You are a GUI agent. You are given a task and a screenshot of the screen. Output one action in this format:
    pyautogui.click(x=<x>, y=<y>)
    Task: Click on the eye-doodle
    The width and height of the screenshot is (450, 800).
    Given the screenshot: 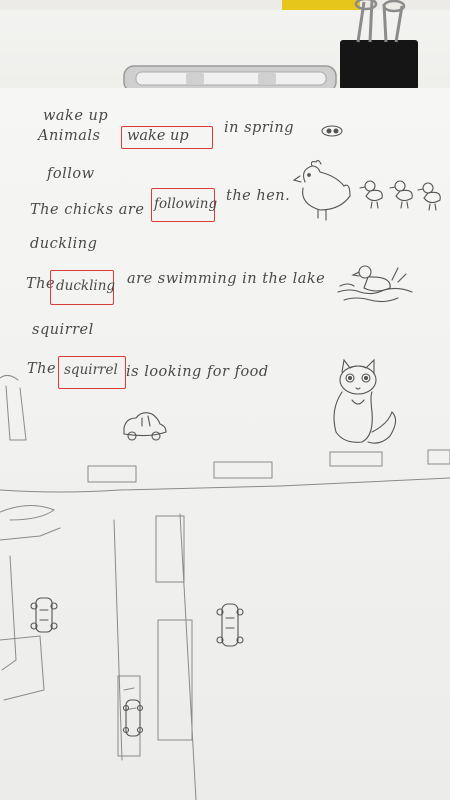 What is the action you would take?
    pyautogui.click(x=332, y=131)
    